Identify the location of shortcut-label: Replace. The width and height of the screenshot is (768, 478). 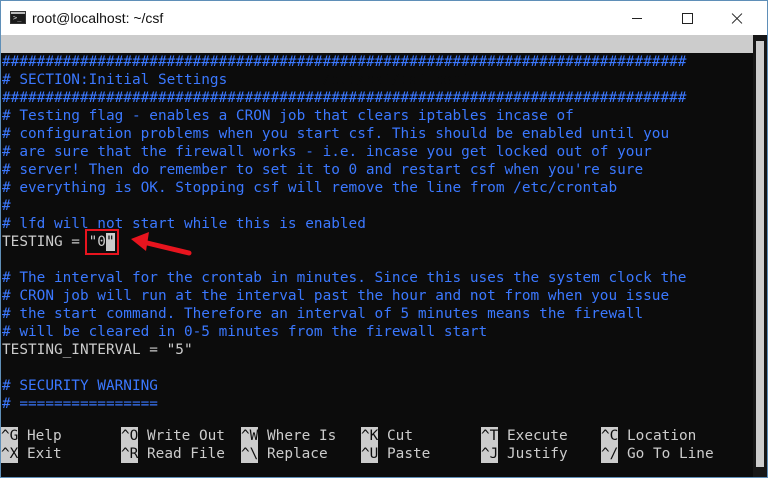
(293, 454).